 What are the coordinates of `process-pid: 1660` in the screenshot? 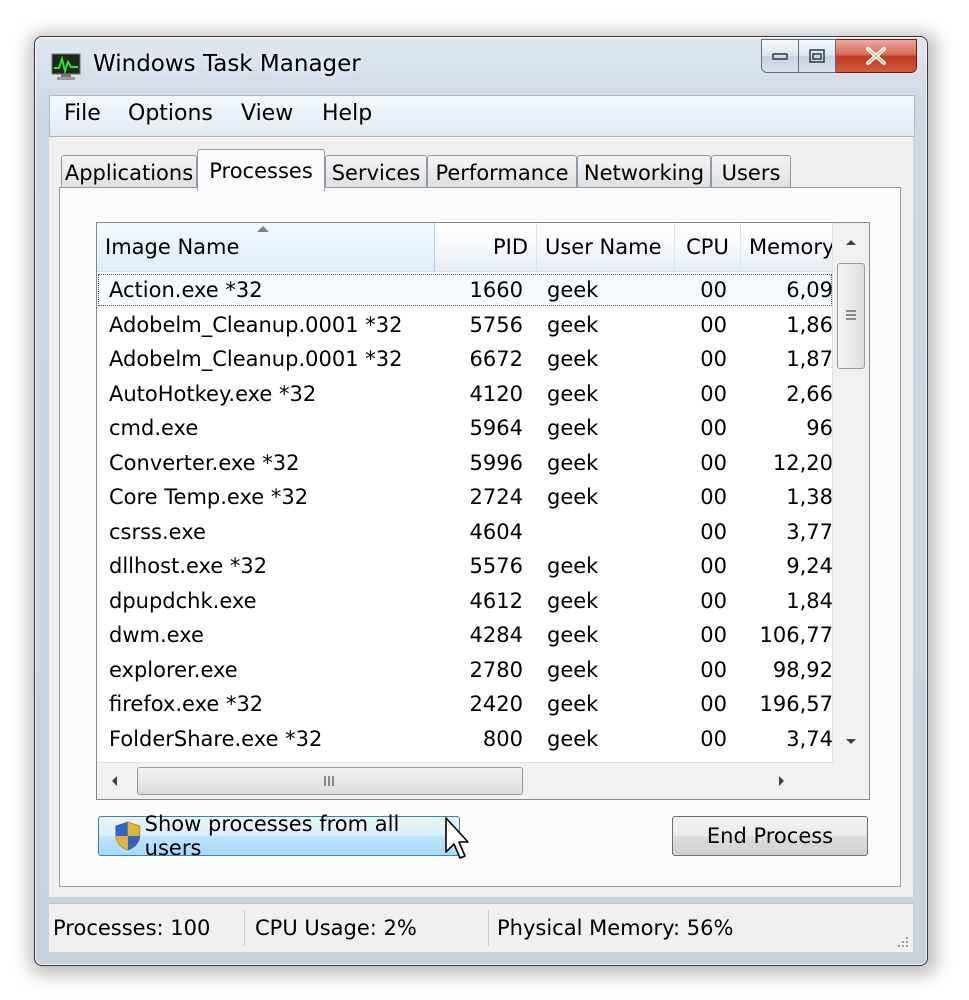 It's located at (496, 290).